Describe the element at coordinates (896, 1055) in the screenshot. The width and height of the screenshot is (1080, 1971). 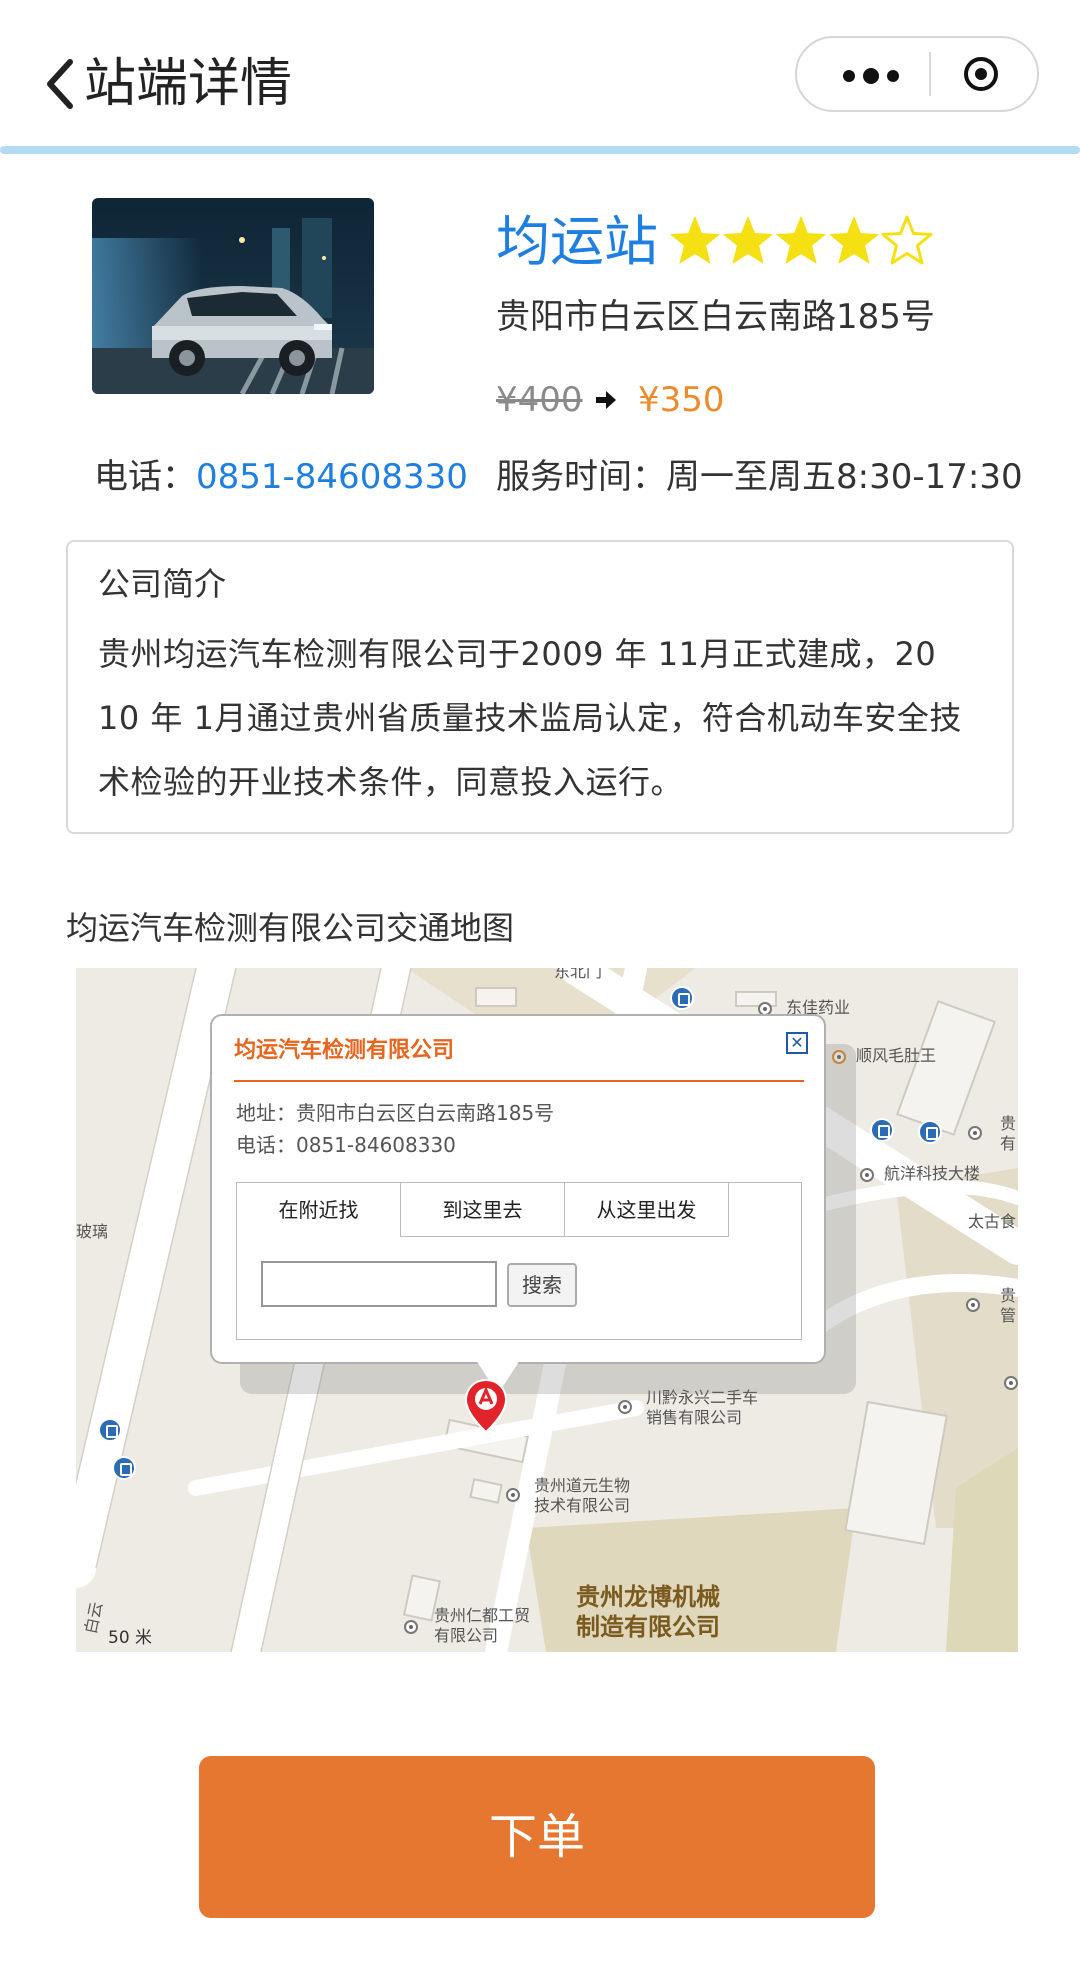
I see `map-label-shunfeng: 顺风毛肚王` at that location.